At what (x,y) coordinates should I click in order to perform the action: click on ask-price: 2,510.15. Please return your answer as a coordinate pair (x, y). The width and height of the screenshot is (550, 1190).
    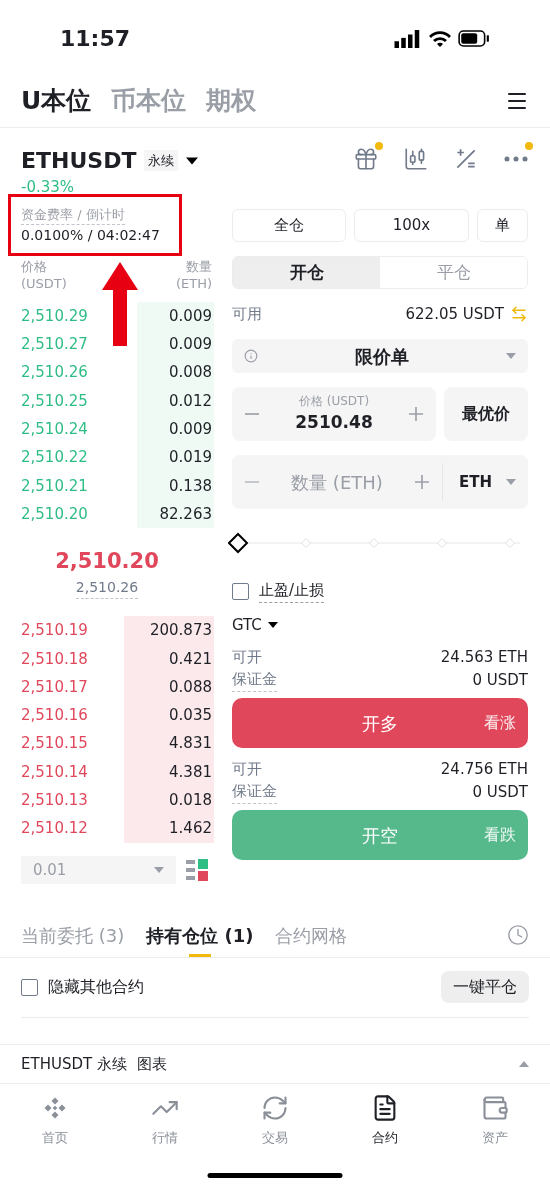
    Looking at the image, I should click on (54, 743).